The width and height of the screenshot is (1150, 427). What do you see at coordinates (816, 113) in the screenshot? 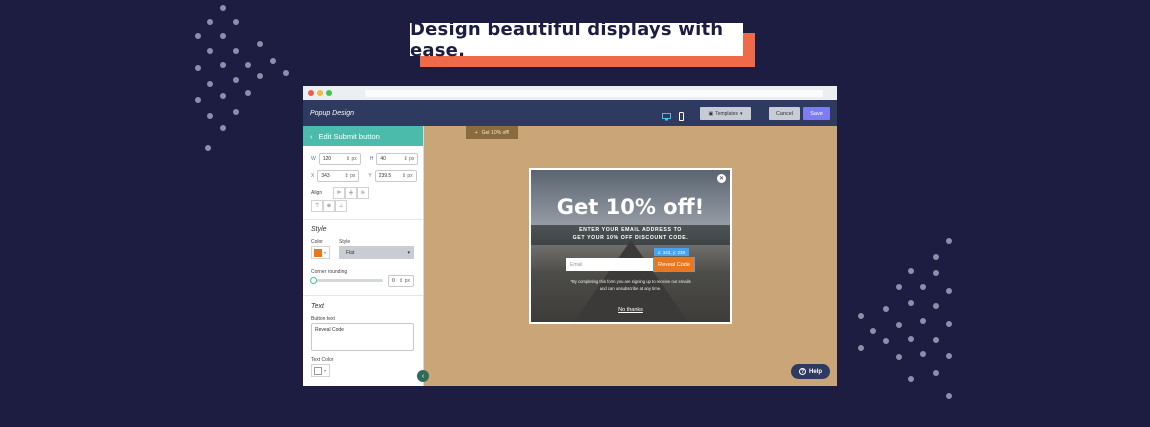
I see `save-button: Save` at bounding box center [816, 113].